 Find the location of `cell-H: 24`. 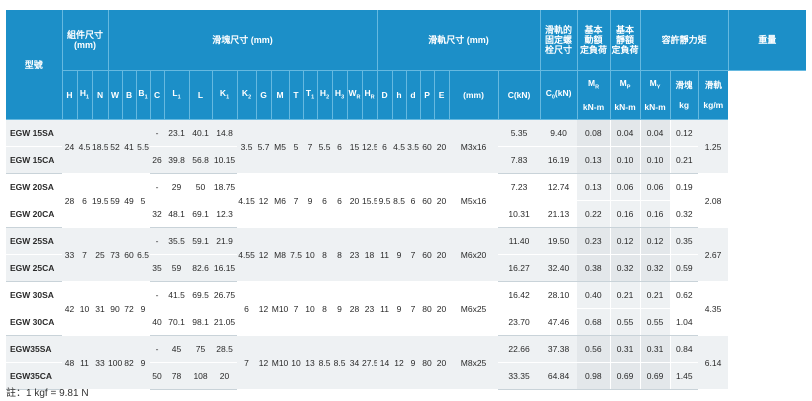

cell-H: 24 is located at coordinates (69, 146).